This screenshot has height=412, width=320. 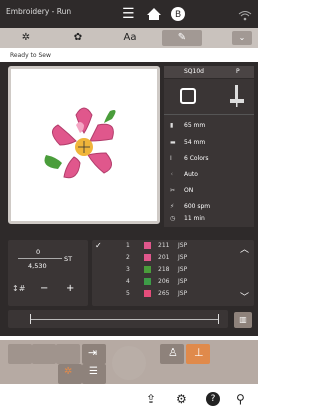 What do you see at coordinates (44, 288) in the screenshot?
I see `minus-button: −` at bounding box center [44, 288].